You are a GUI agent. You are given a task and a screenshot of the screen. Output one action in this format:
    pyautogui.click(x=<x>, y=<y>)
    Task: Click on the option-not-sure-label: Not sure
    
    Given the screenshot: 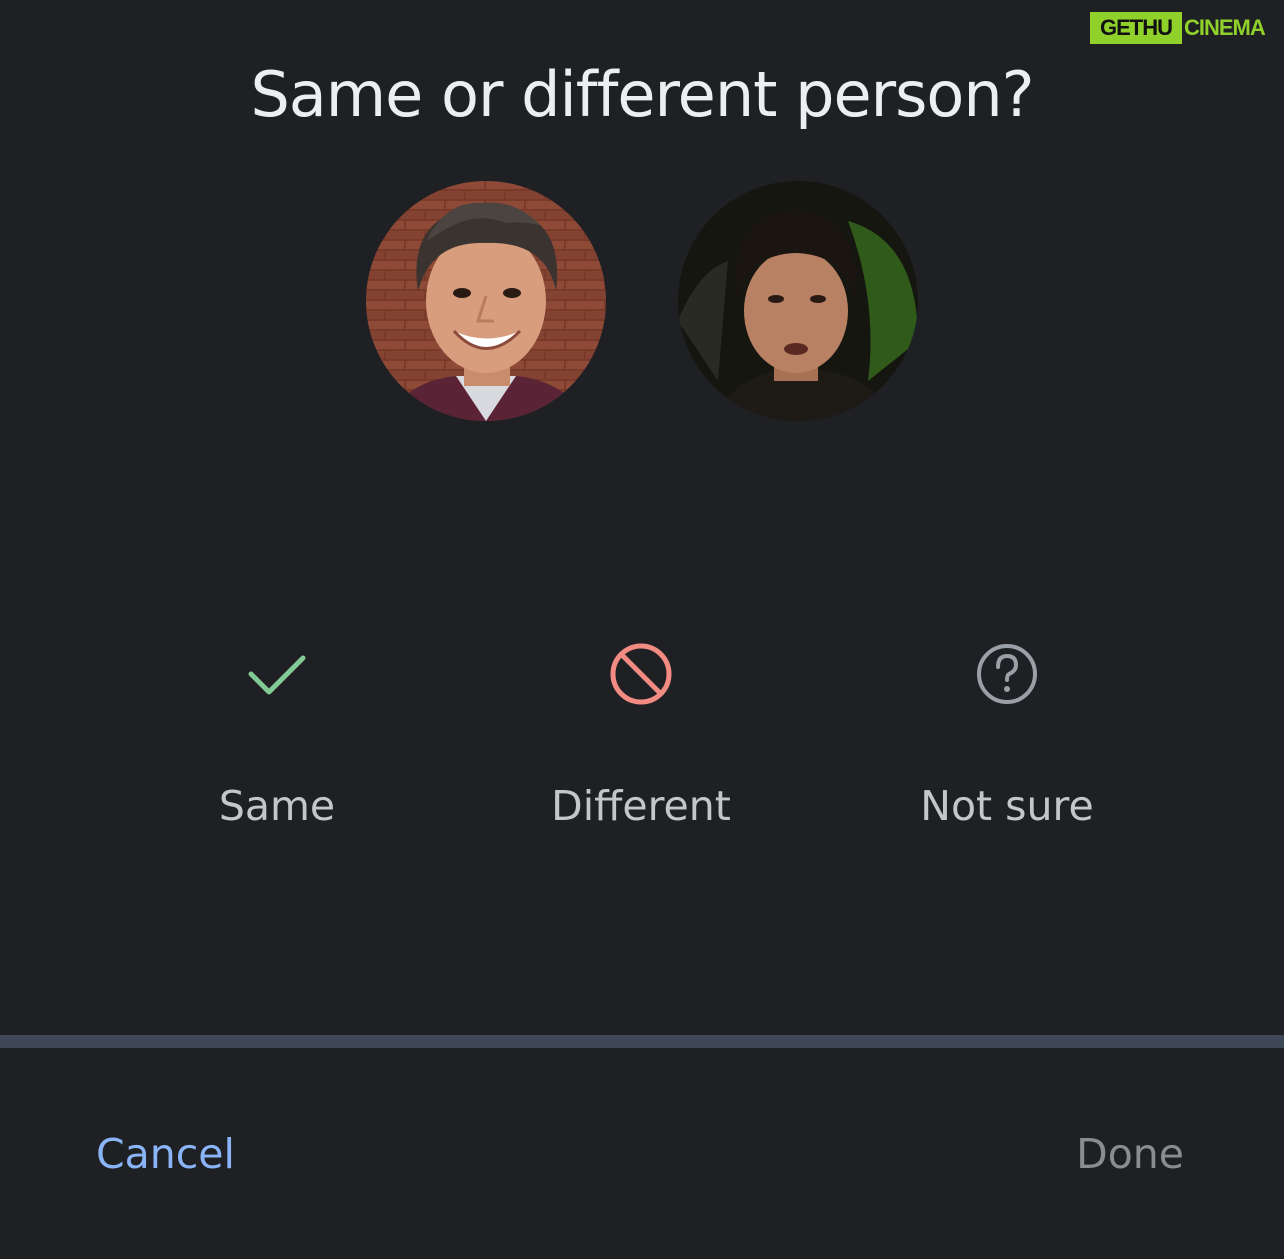 What is the action you would take?
    pyautogui.click(x=1007, y=806)
    